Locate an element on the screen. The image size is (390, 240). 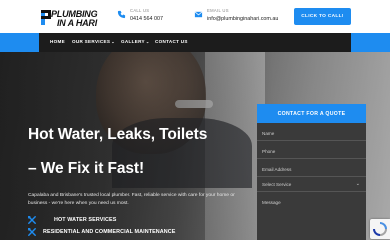
phone-icon is located at coordinates (121, 14).